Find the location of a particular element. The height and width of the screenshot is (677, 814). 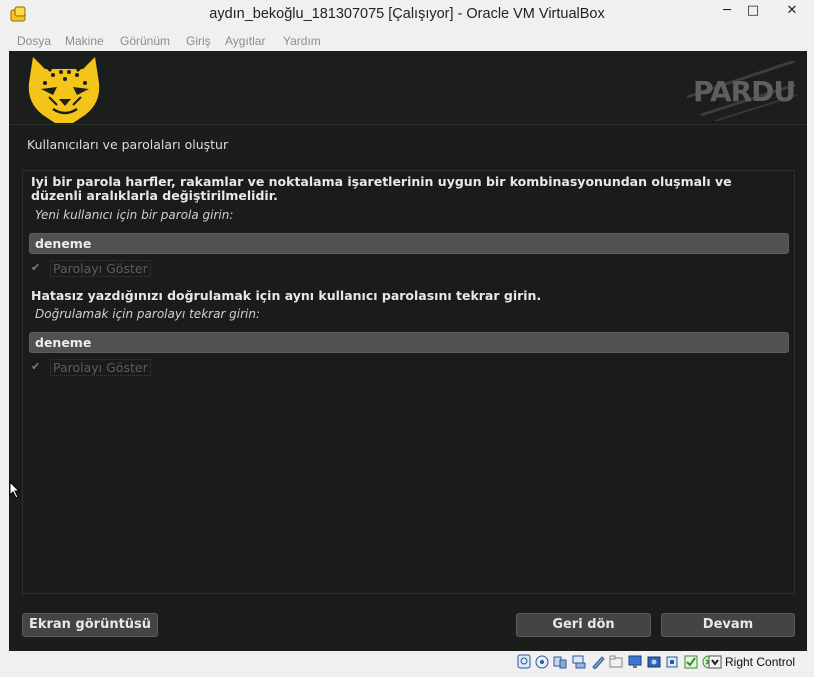

mouse-cursor-icon is located at coordinates (15, 490).